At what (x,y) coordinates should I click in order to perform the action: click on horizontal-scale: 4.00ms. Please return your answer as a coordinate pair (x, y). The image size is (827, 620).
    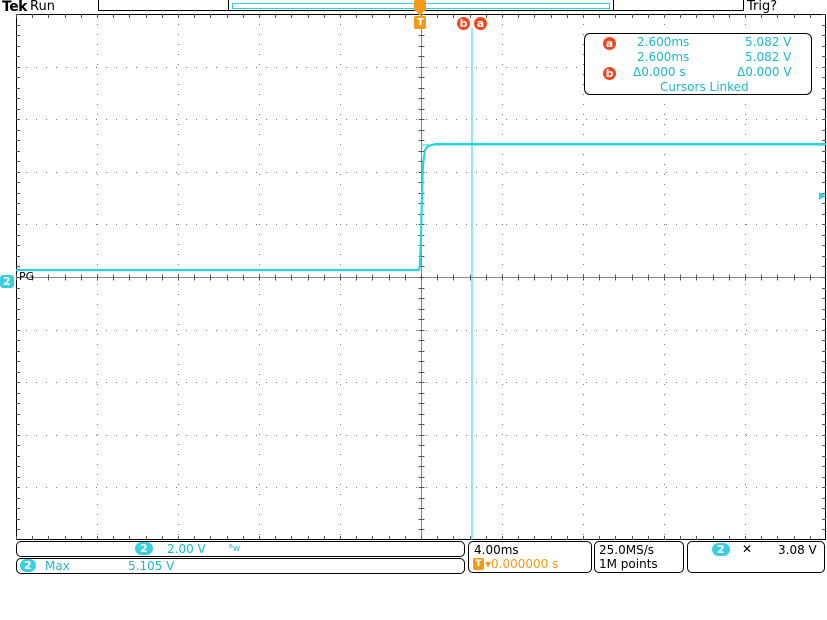
    Looking at the image, I should click on (496, 550).